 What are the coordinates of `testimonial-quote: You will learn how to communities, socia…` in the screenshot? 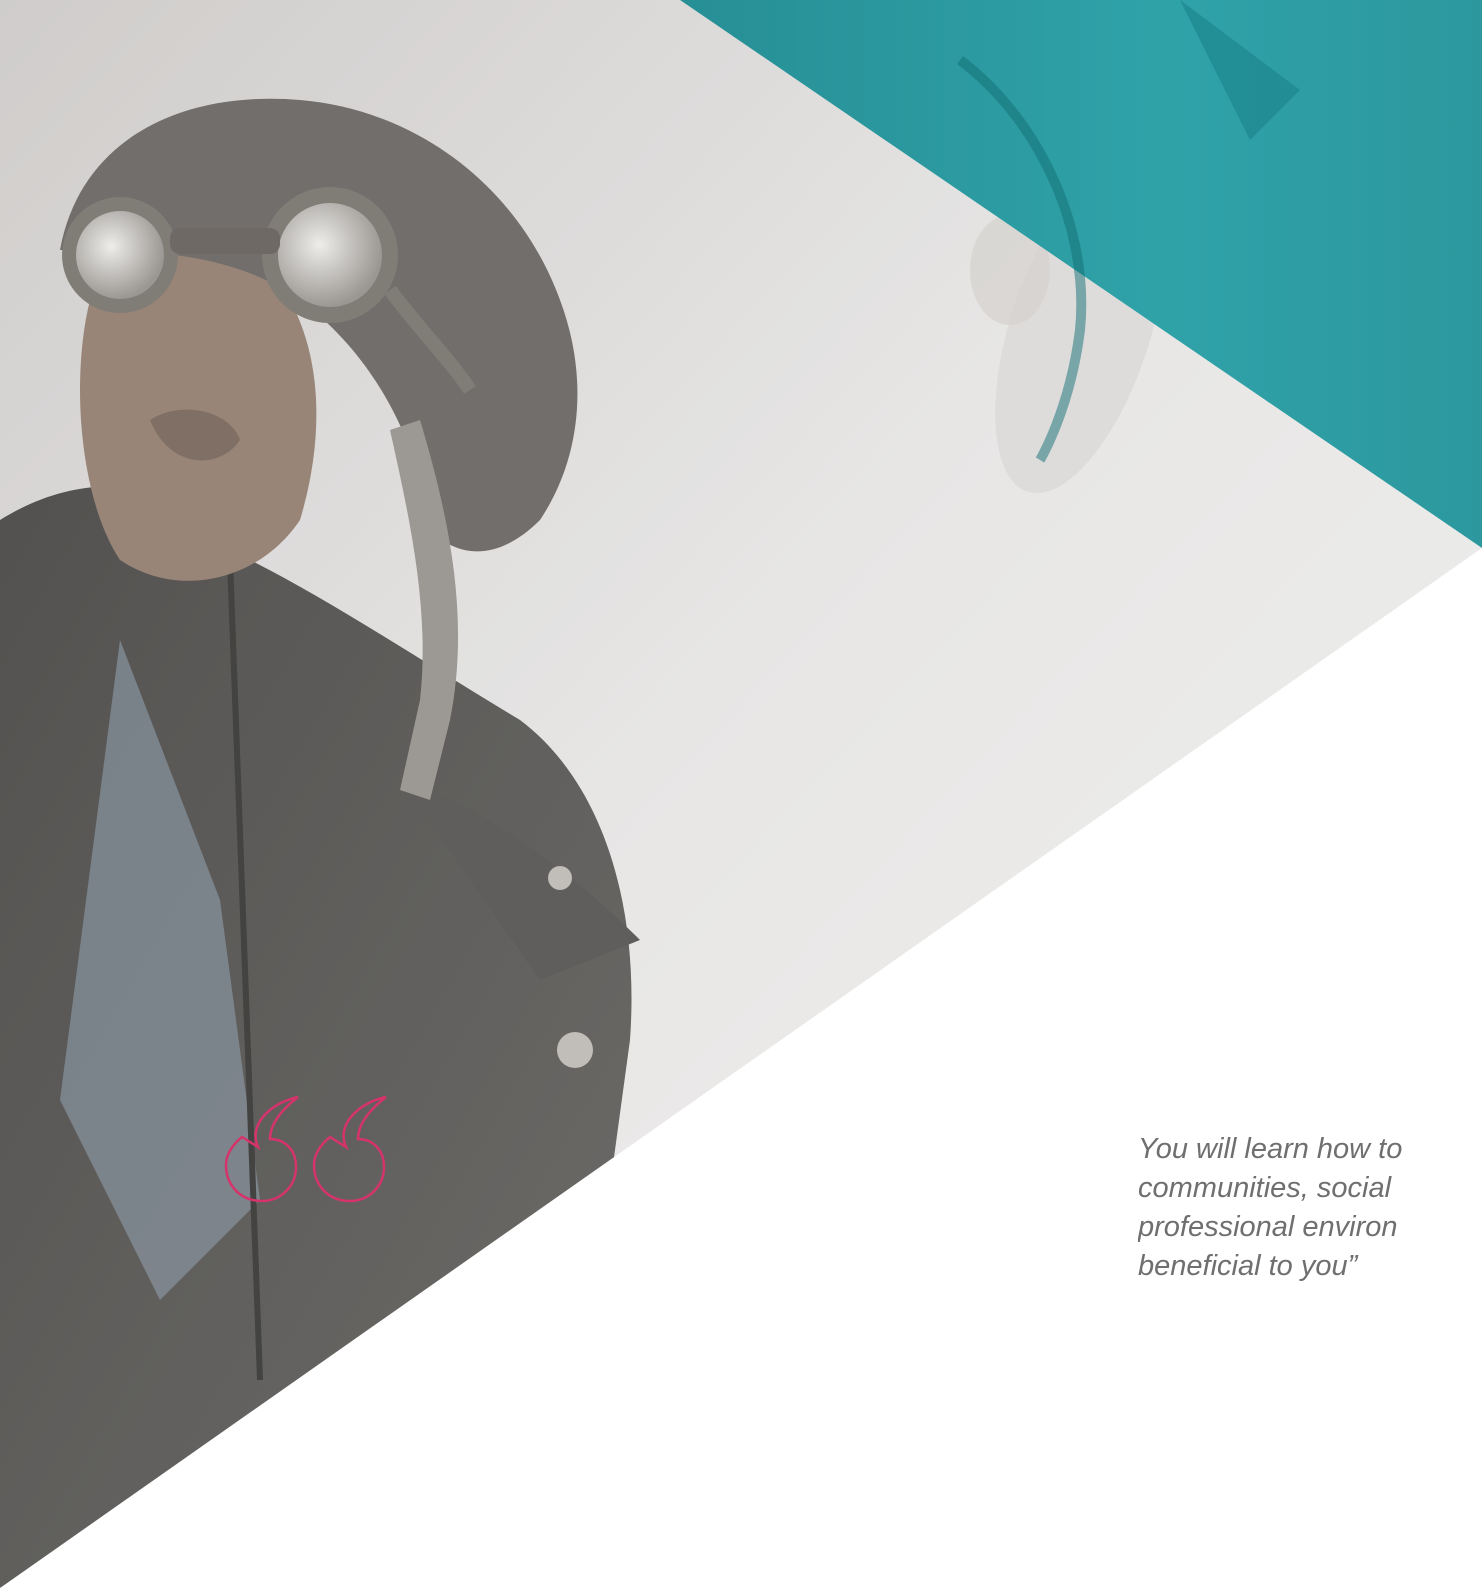 It's located at (1310, 1208).